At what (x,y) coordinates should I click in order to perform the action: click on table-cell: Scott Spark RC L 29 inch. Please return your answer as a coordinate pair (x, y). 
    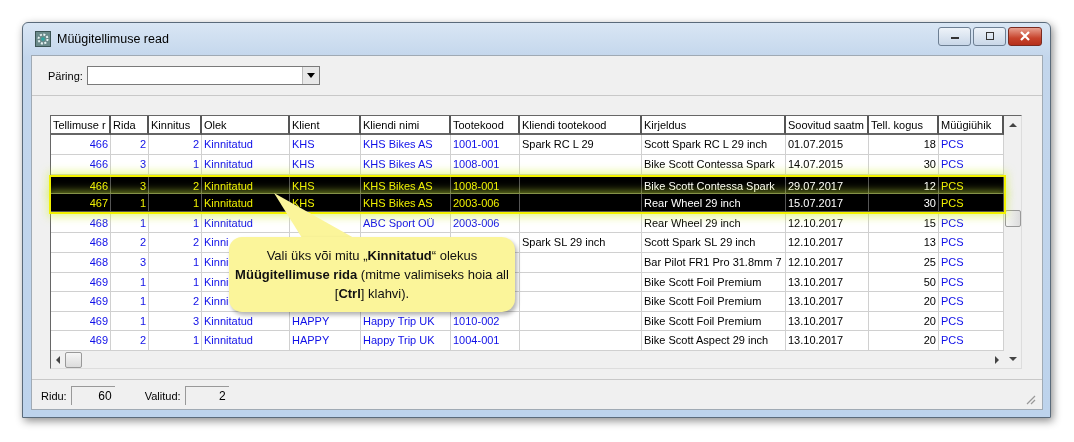
    Looking at the image, I should click on (714, 145).